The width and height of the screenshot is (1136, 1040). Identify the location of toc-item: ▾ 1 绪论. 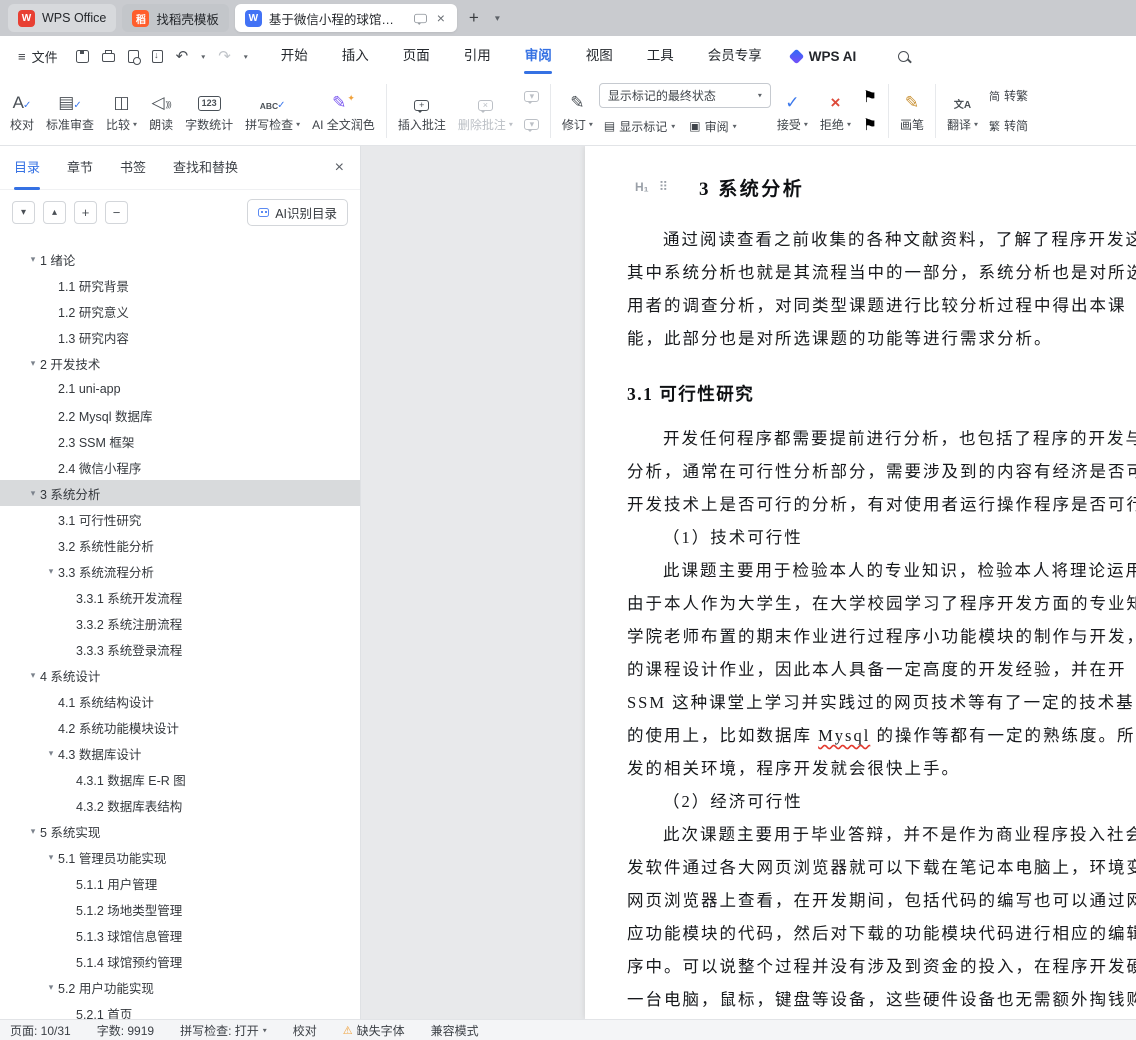
(180, 259).